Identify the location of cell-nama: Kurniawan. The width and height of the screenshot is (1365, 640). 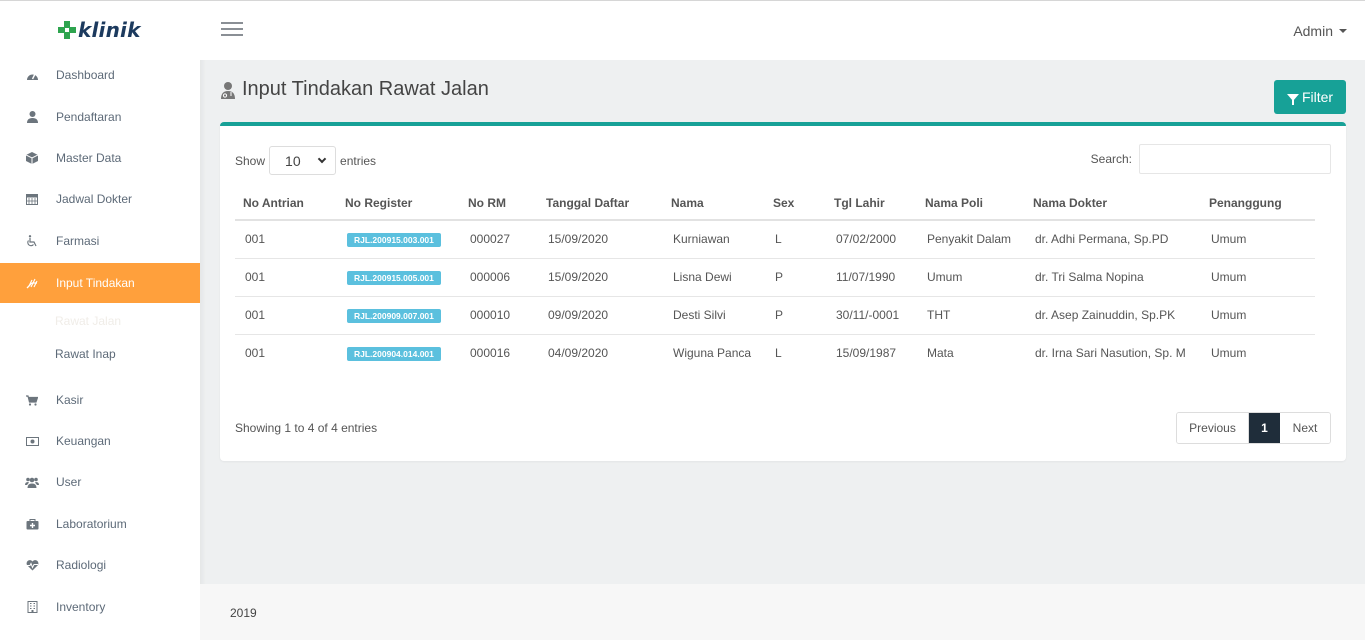
(714, 239).